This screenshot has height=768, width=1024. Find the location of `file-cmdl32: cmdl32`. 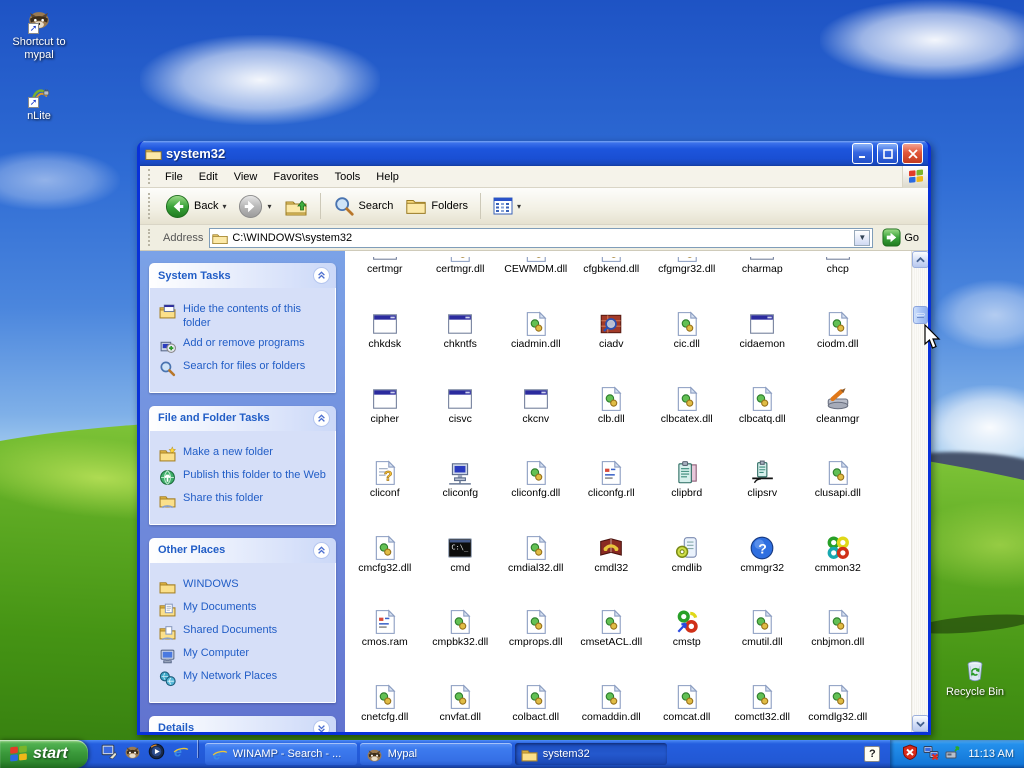

file-cmdl32: cmdl32 is located at coordinates (612, 538).